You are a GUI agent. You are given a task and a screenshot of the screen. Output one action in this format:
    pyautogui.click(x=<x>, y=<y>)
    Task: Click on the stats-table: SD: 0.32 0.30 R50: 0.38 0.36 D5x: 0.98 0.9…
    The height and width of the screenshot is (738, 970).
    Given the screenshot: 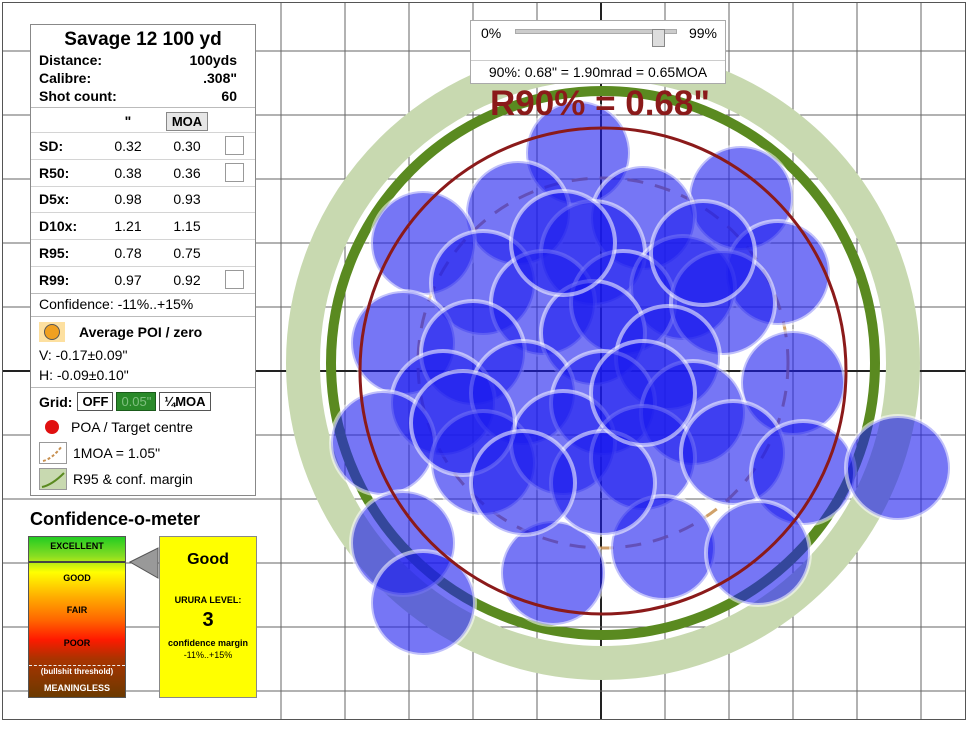 What is the action you would take?
    pyautogui.click(x=143, y=212)
    